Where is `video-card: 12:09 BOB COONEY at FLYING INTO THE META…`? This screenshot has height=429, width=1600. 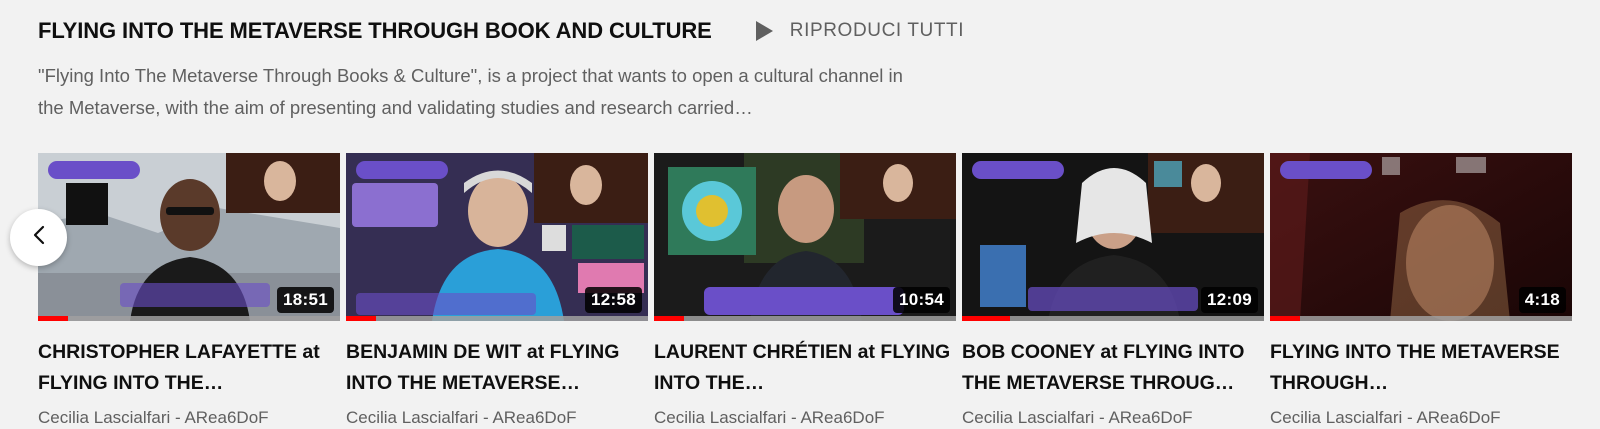 video-card: 12:09 BOB COONEY at FLYING INTO THE META… is located at coordinates (1113, 290).